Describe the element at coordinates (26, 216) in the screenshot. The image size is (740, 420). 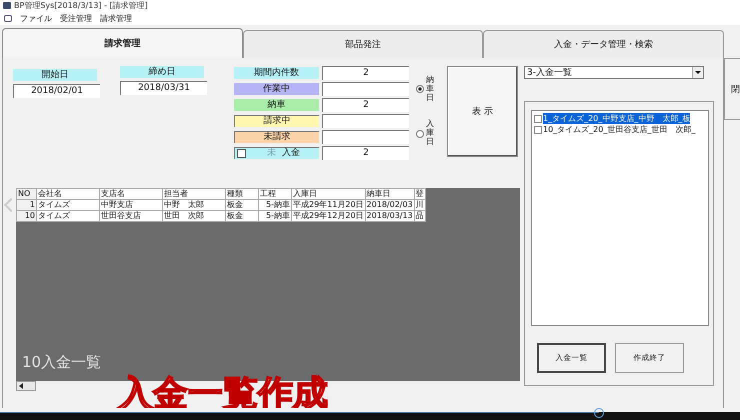
I see `table-cell: 10` at that location.